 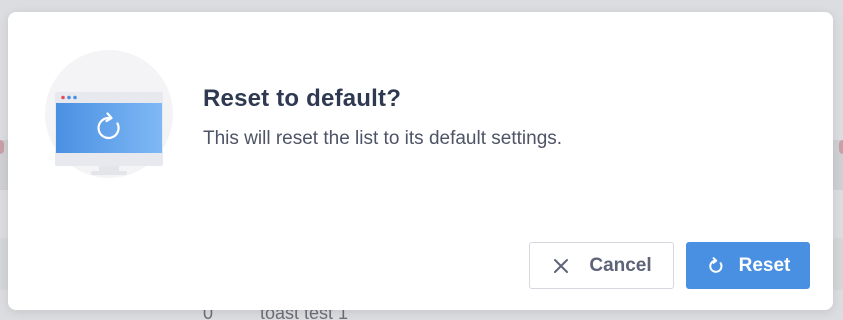 What do you see at coordinates (620, 265) in the screenshot?
I see `cancel-button-label: Cancel` at bounding box center [620, 265].